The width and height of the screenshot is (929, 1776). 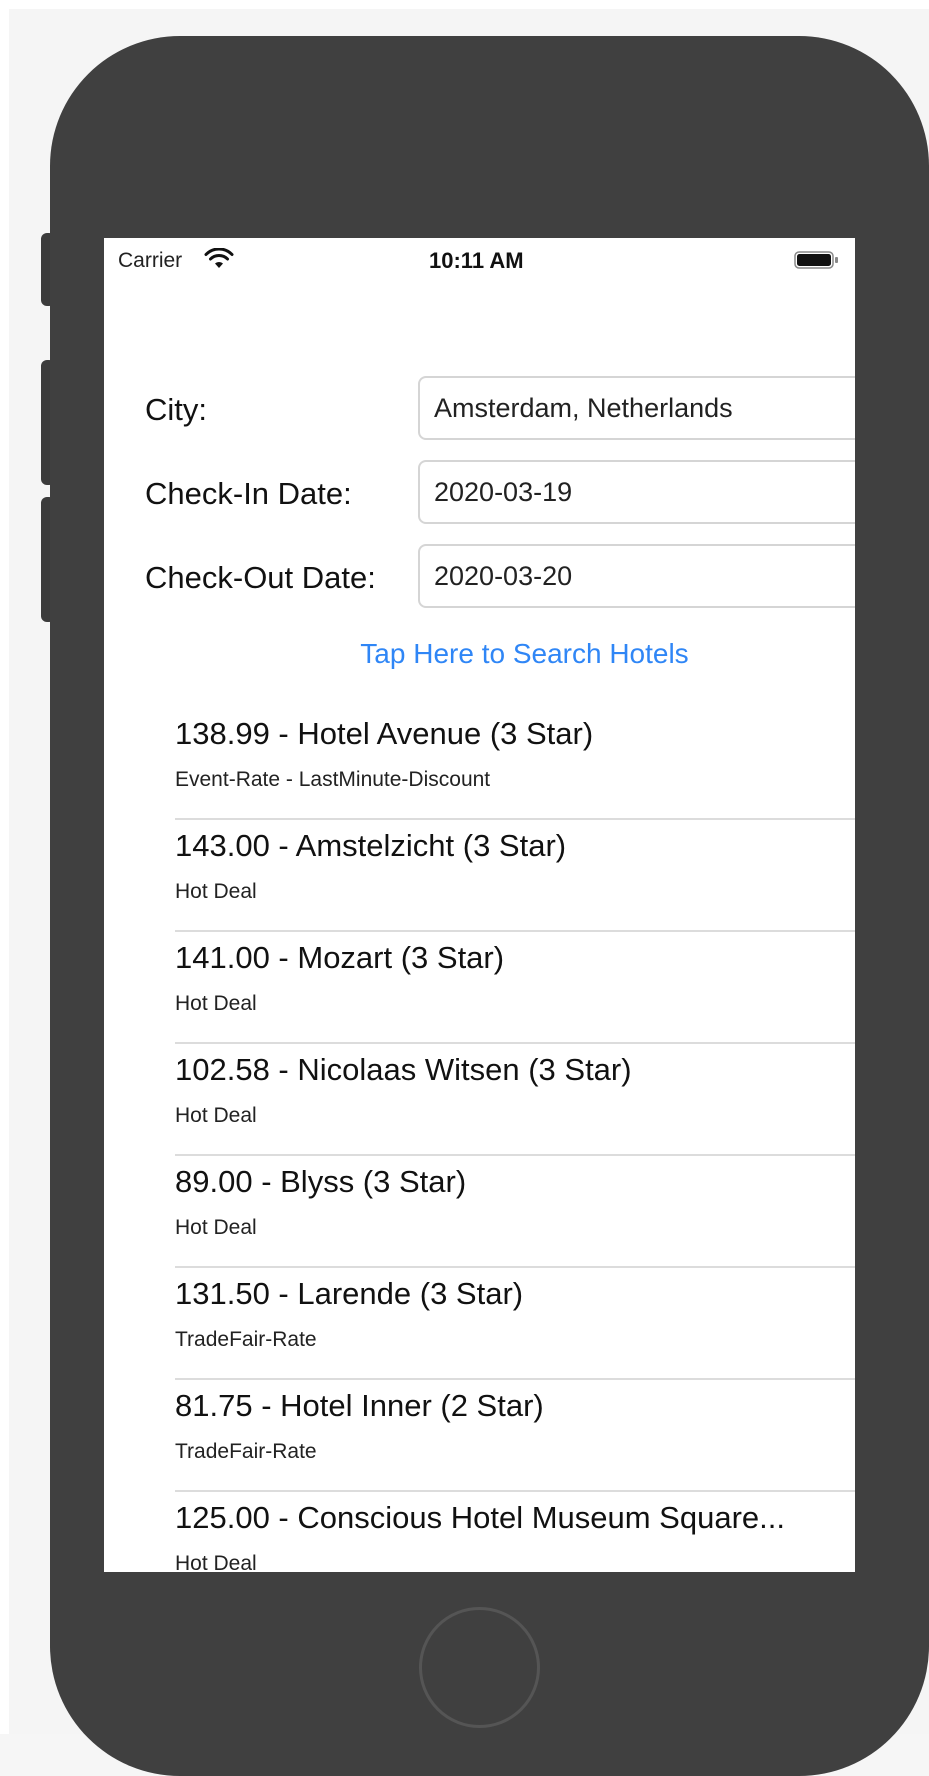 I want to click on hotel-title: 102.58 - Nicolaas Witsen (3 Star), so click(x=403, y=1069).